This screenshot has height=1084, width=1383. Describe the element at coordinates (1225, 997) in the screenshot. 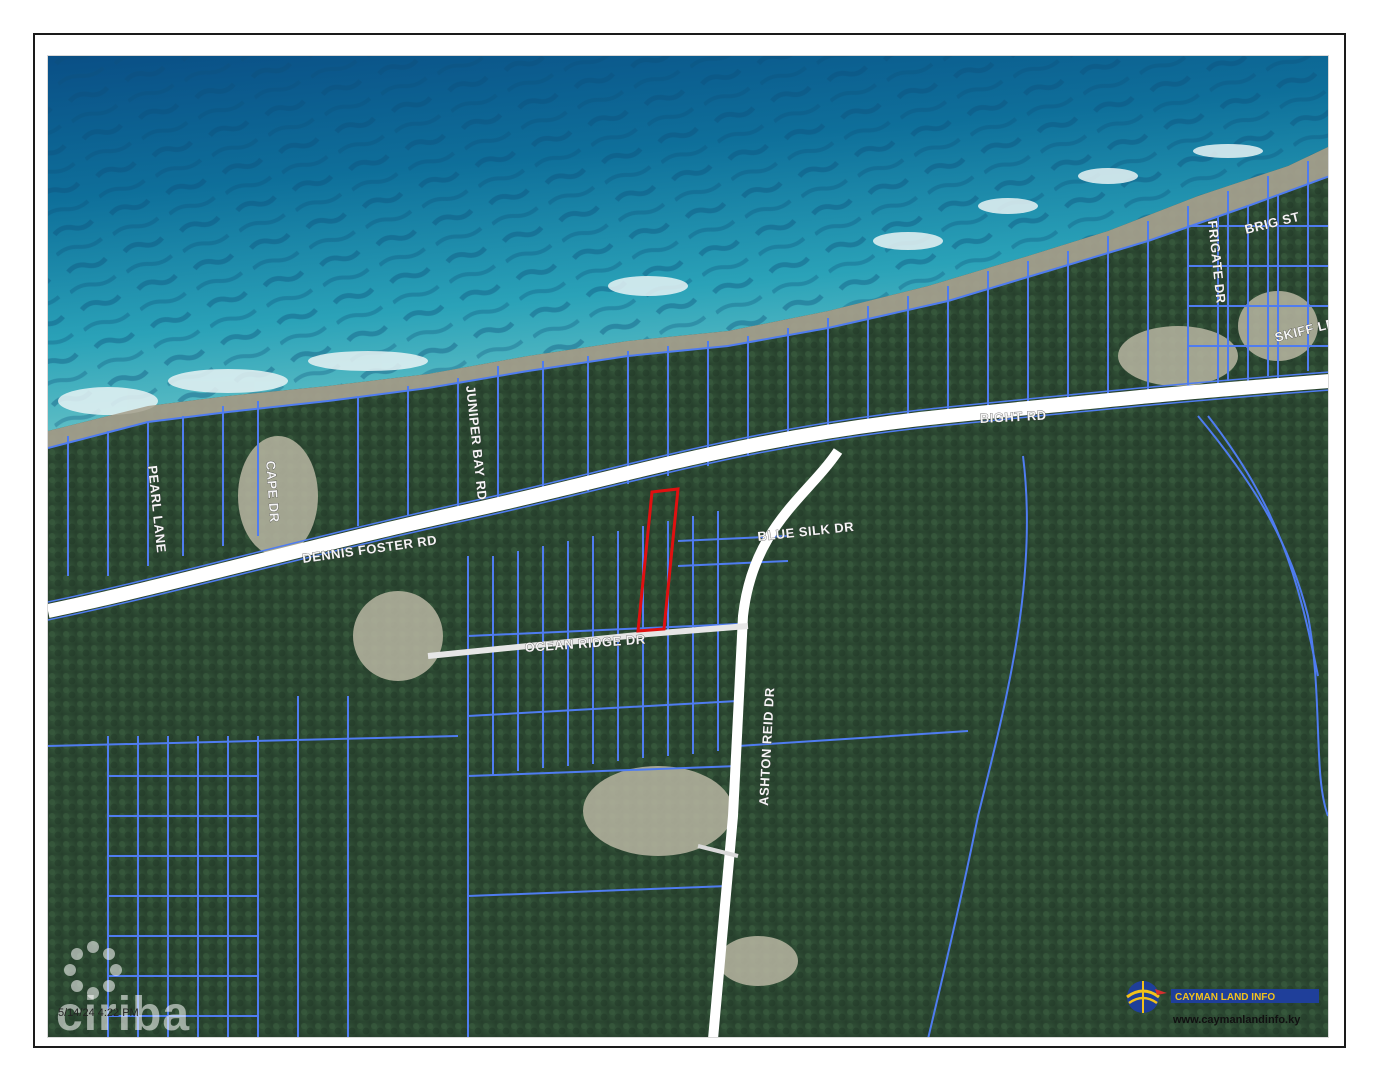

I see `logo-text: CAYMAN LAND INFO` at that location.